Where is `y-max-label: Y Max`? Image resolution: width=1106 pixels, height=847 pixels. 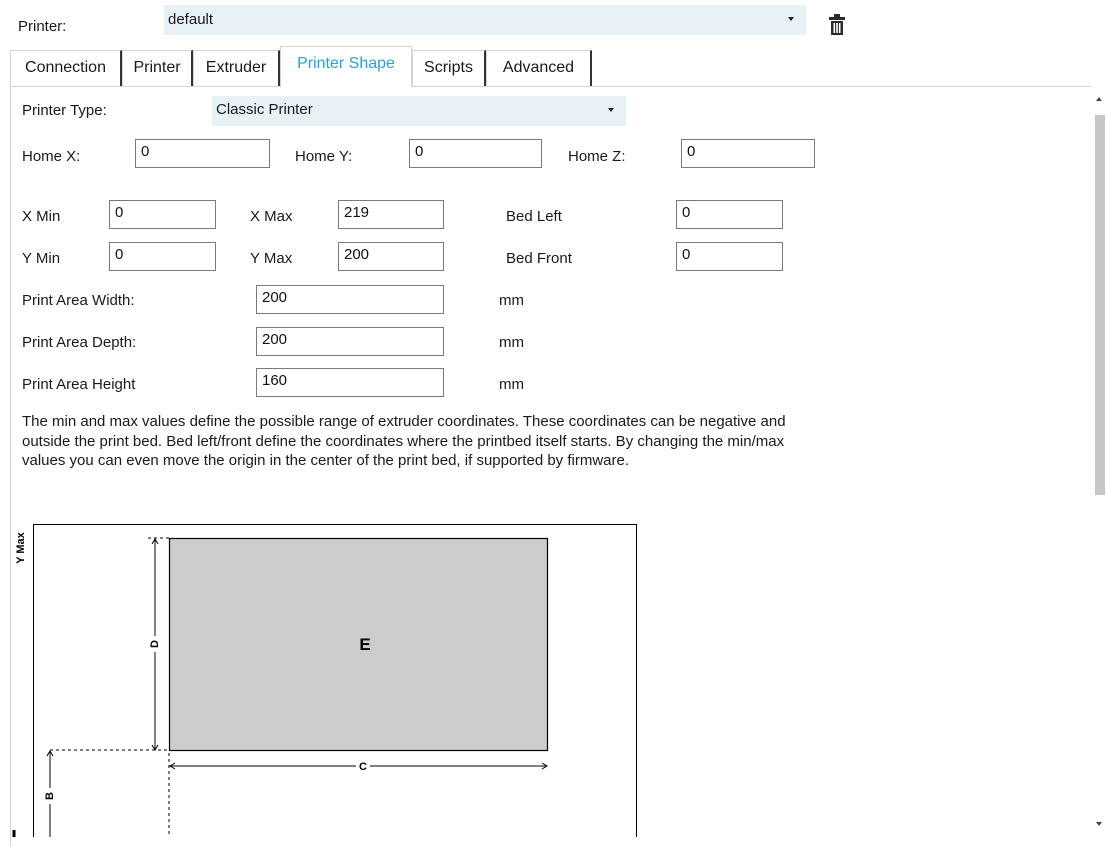
y-max-label: Y Max is located at coordinates (271, 258).